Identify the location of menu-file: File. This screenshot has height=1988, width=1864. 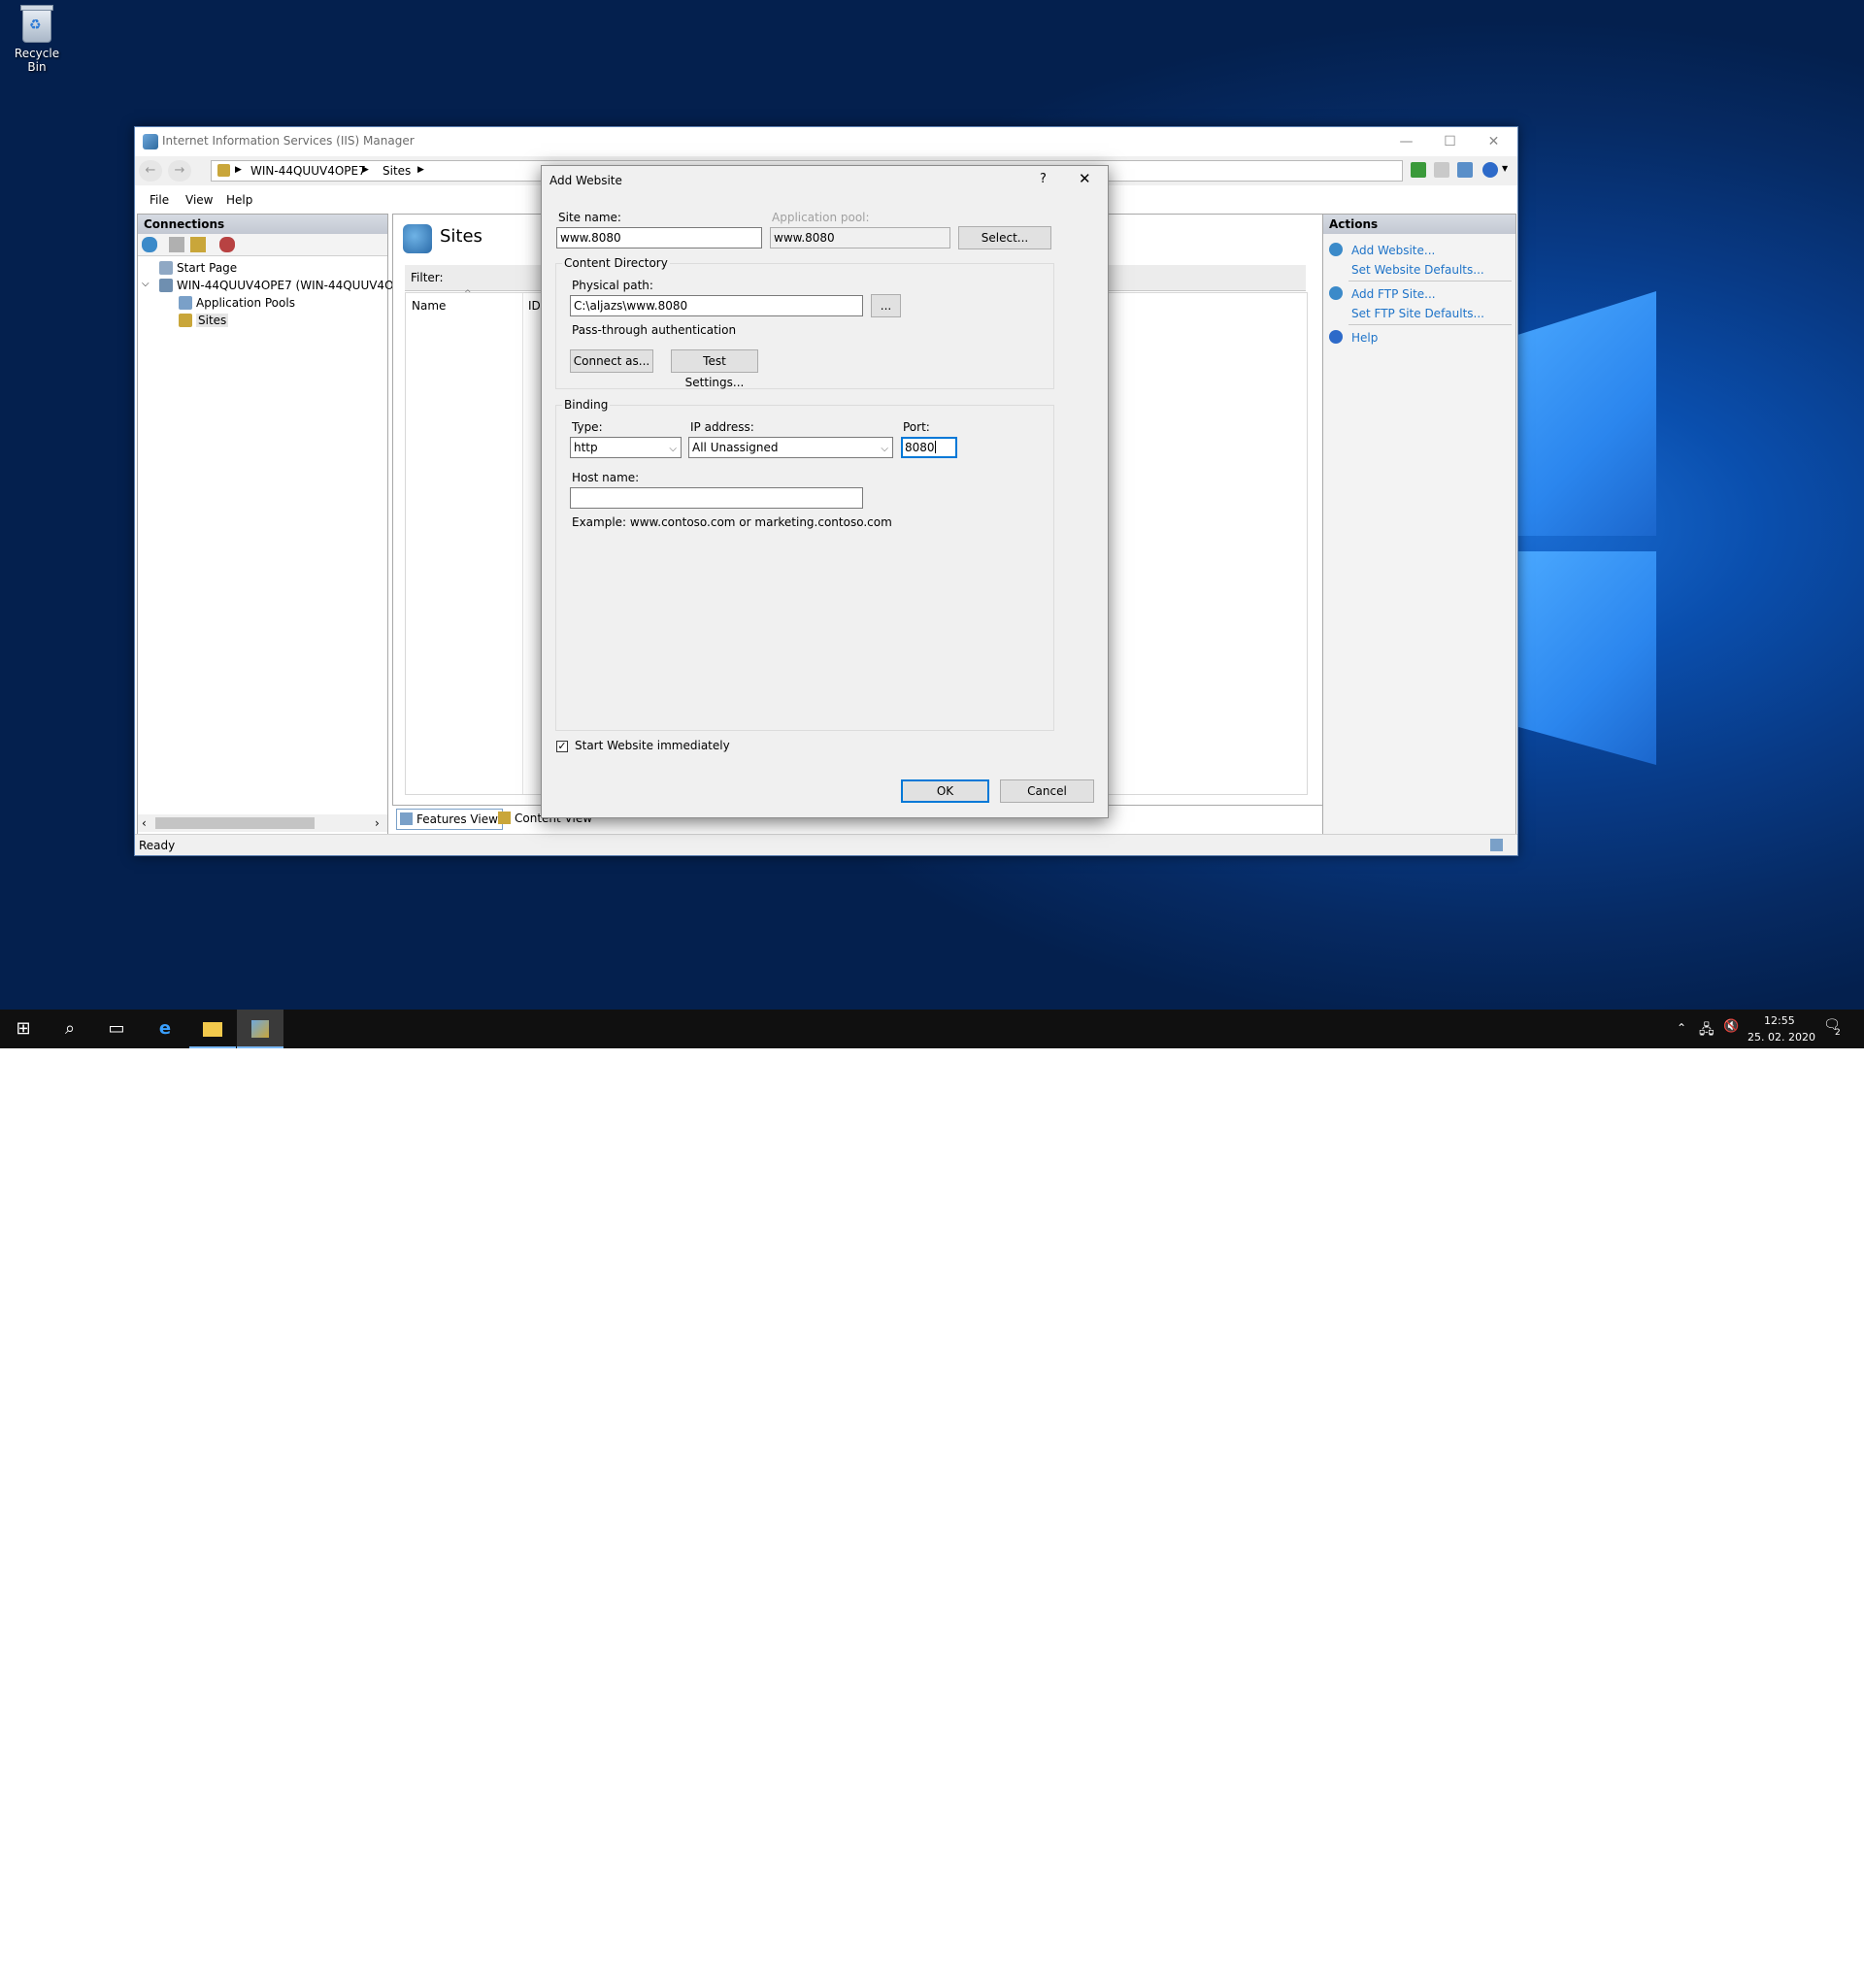
(159, 200).